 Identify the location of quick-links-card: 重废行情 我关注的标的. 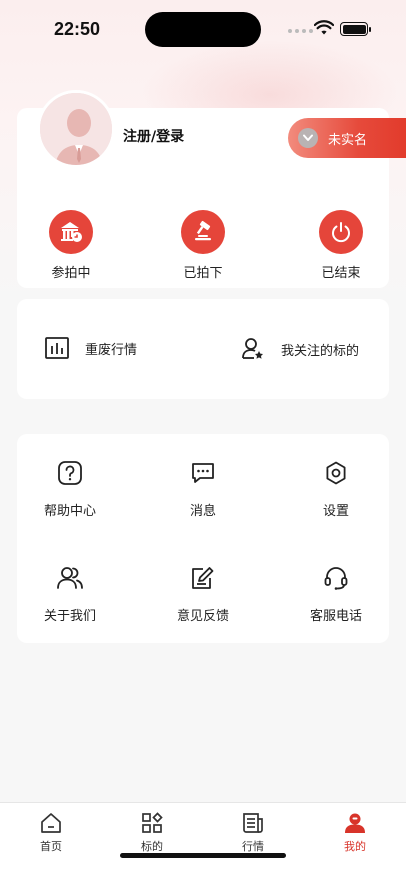
(203, 349).